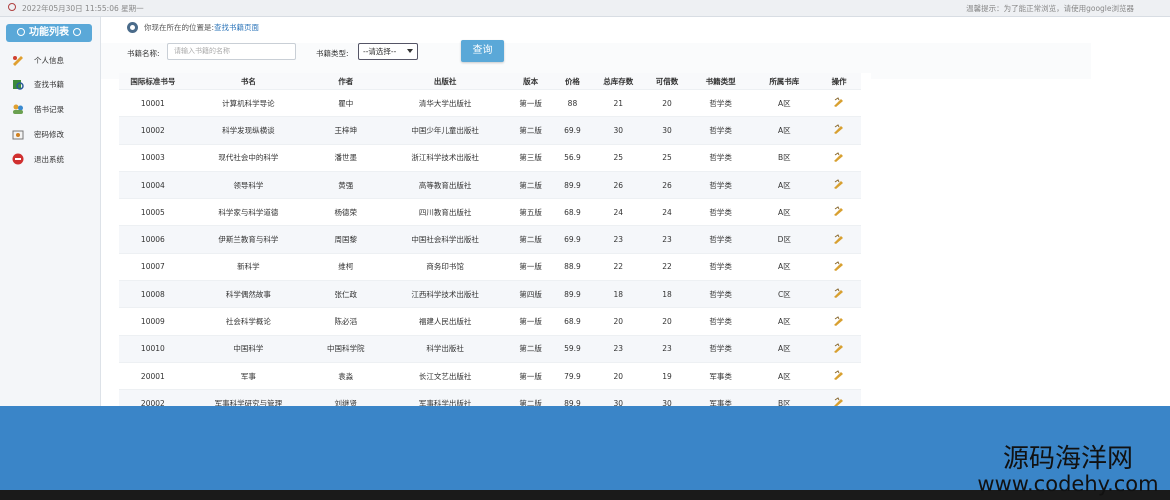  Describe the element at coordinates (720, 375) in the screenshot. I see `table-cell: 军事类` at that location.